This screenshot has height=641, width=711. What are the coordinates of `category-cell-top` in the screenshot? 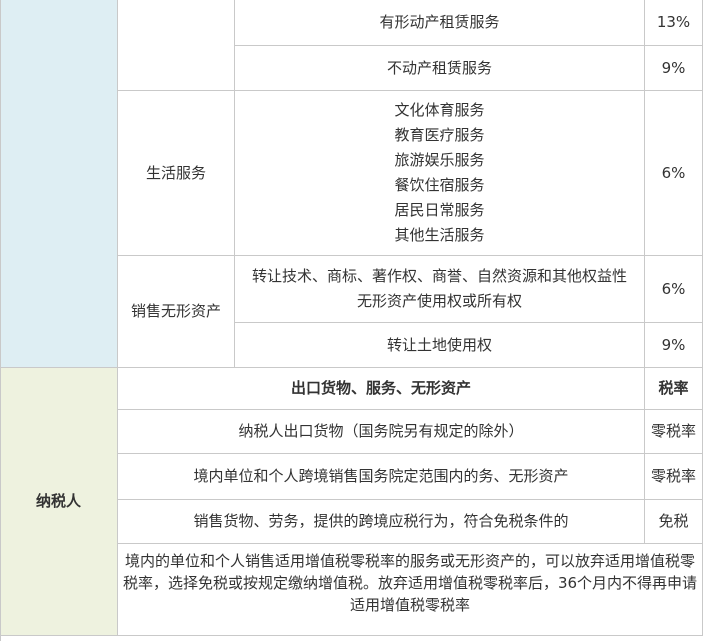 It's located at (176, 45).